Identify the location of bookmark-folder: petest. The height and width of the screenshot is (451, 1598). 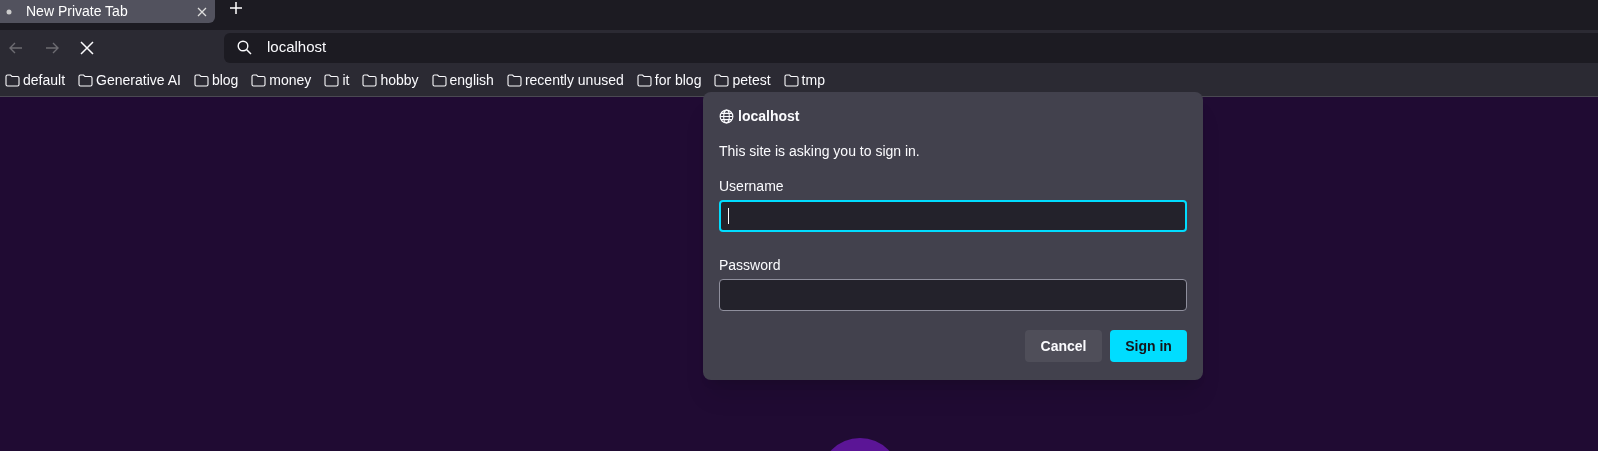
(742, 80).